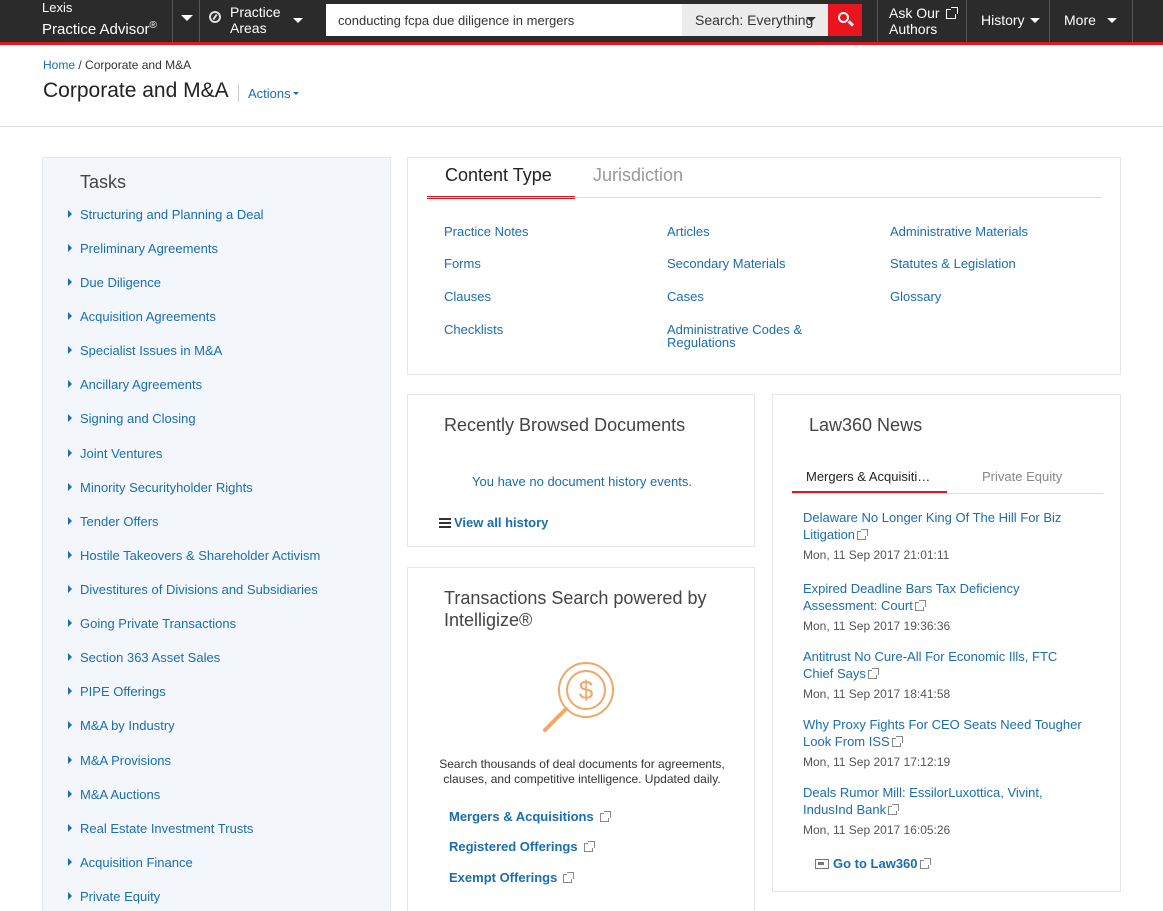  I want to click on task-item: Going Private Transactions, so click(152, 623).